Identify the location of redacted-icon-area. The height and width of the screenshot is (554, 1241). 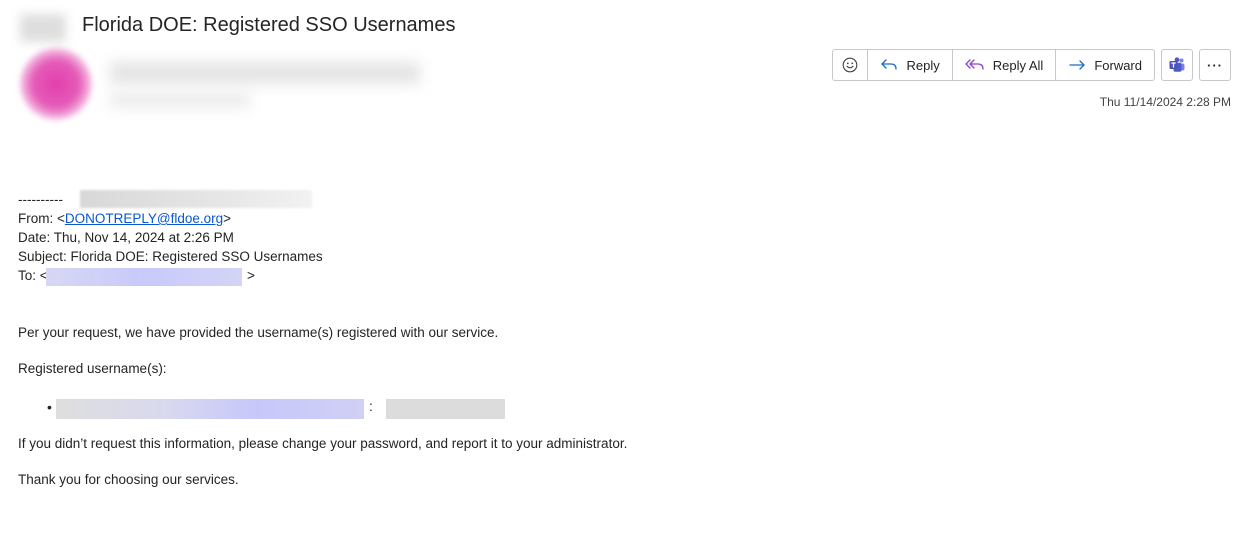
(43, 28).